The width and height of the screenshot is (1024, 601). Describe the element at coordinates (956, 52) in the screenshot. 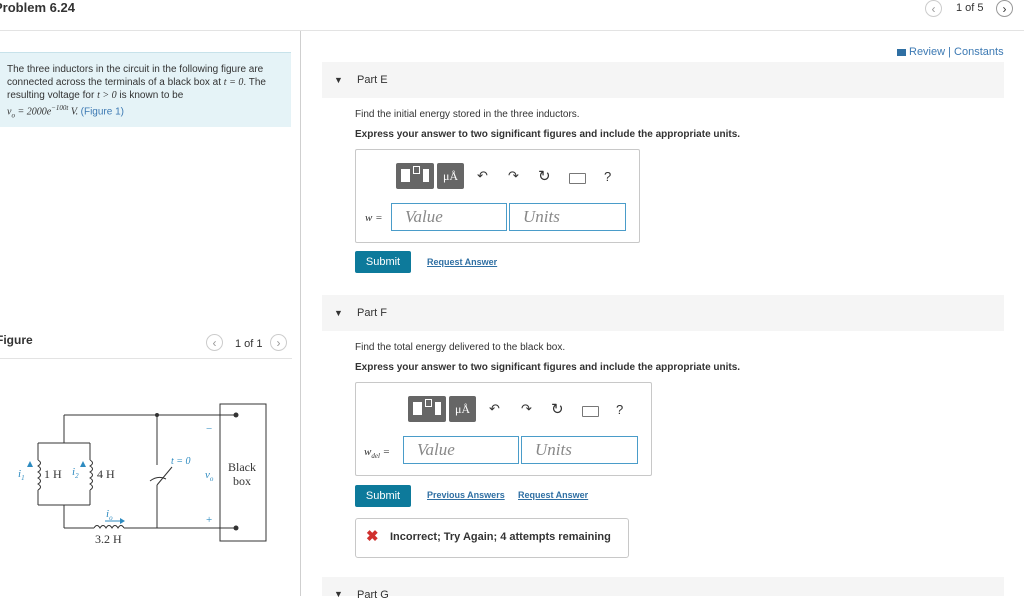

I see `review-constants-text: Review | Constants` at that location.